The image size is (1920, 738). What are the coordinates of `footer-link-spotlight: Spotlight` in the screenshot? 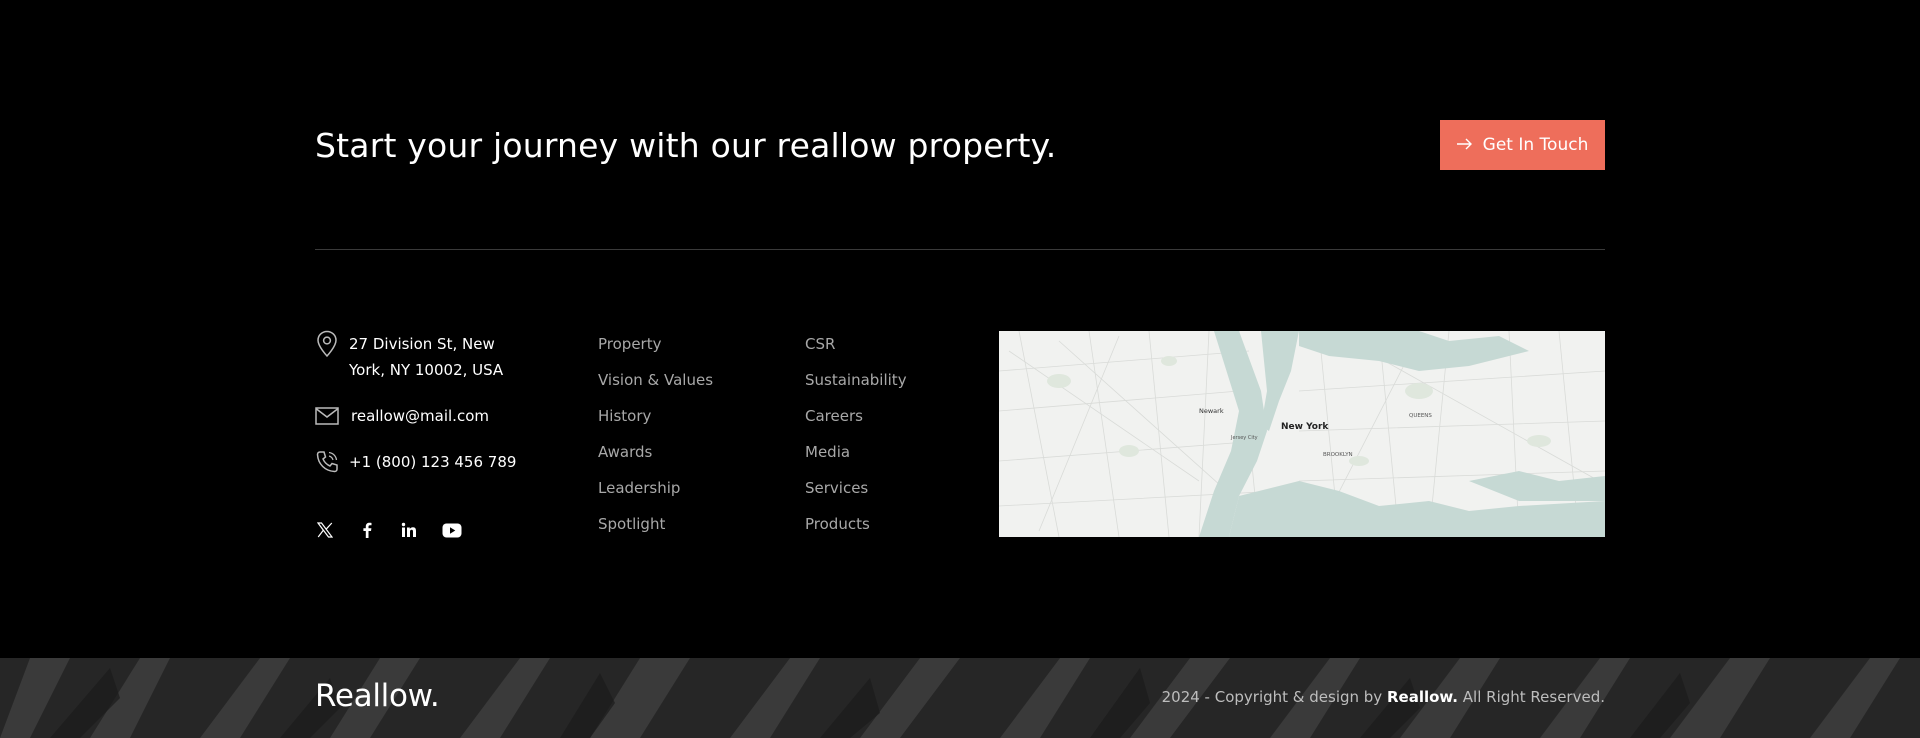 It's located at (655, 529).